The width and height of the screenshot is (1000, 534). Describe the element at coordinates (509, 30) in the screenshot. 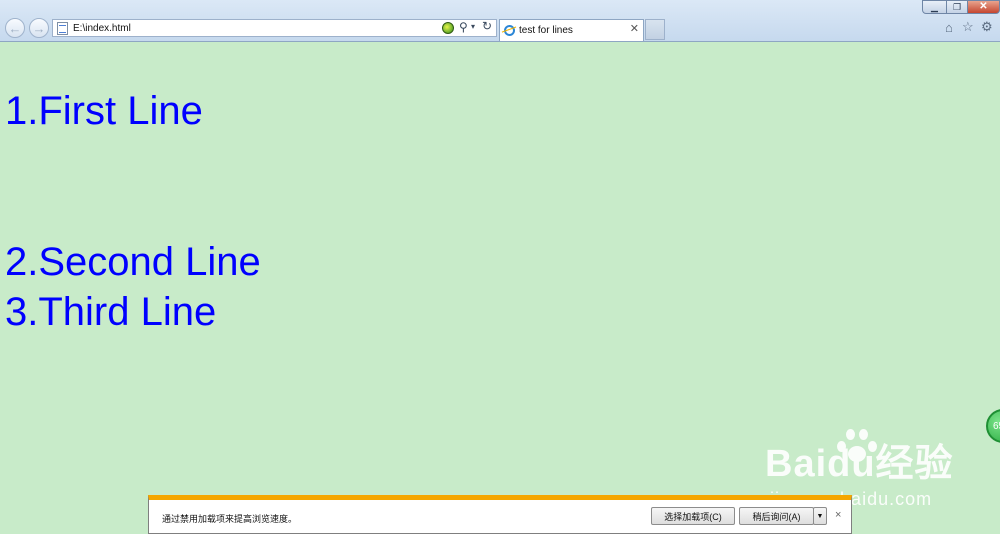

I see `ie-icon` at that location.